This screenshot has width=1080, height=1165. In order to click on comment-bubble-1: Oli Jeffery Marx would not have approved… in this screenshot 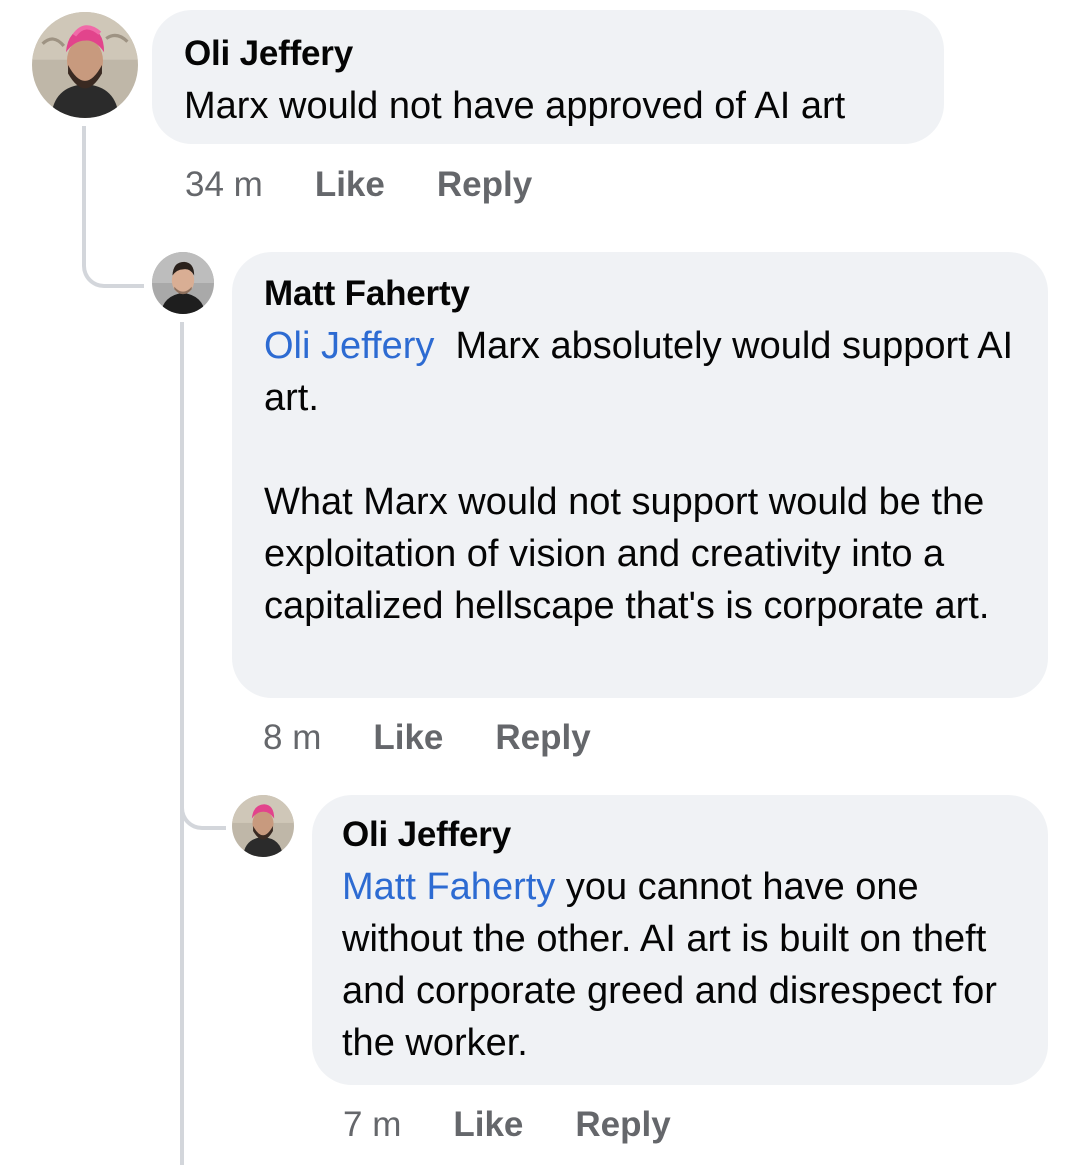, I will do `click(548, 77)`.